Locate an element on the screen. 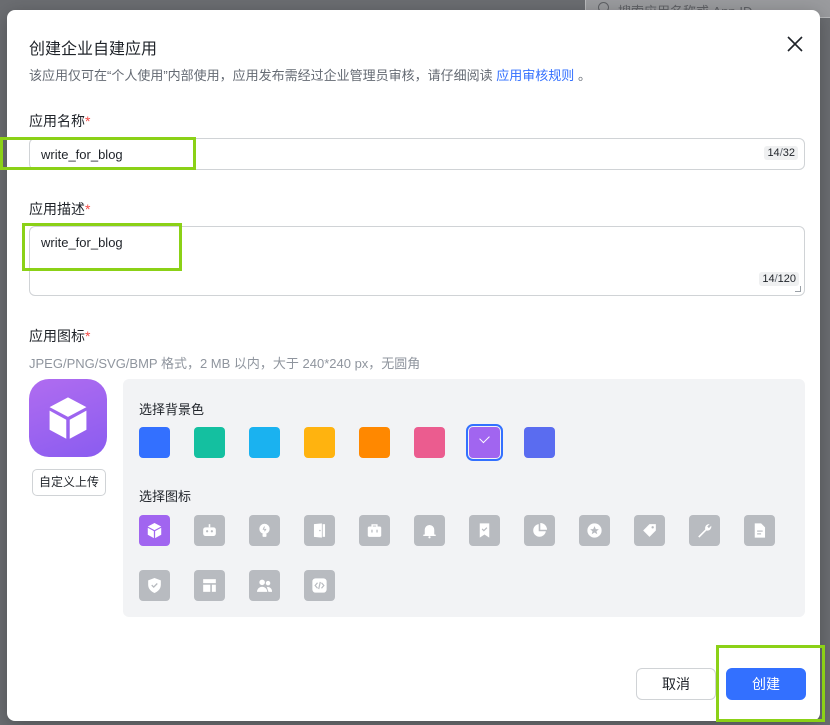 The image size is (830, 725). app-desc-label-text: 应用描述 is located at coordinates (57, 209).